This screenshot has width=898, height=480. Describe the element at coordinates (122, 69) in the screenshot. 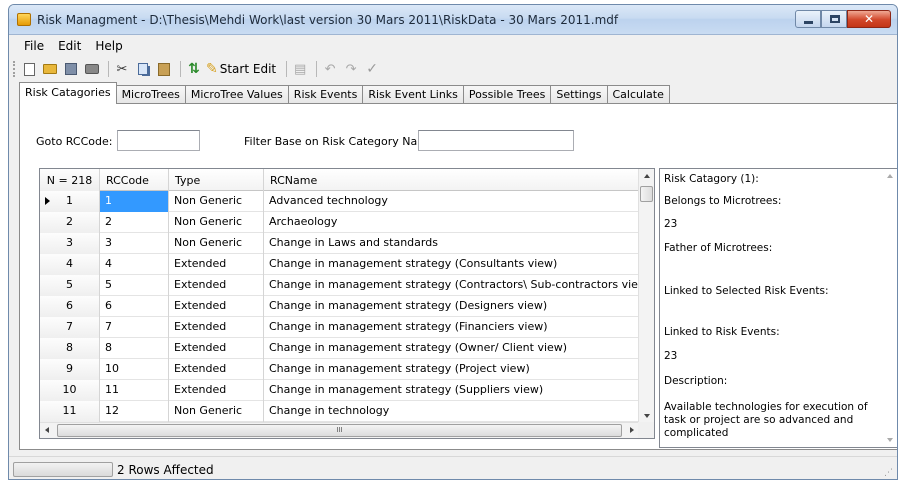

I see `cut-button: ✂` at that location.